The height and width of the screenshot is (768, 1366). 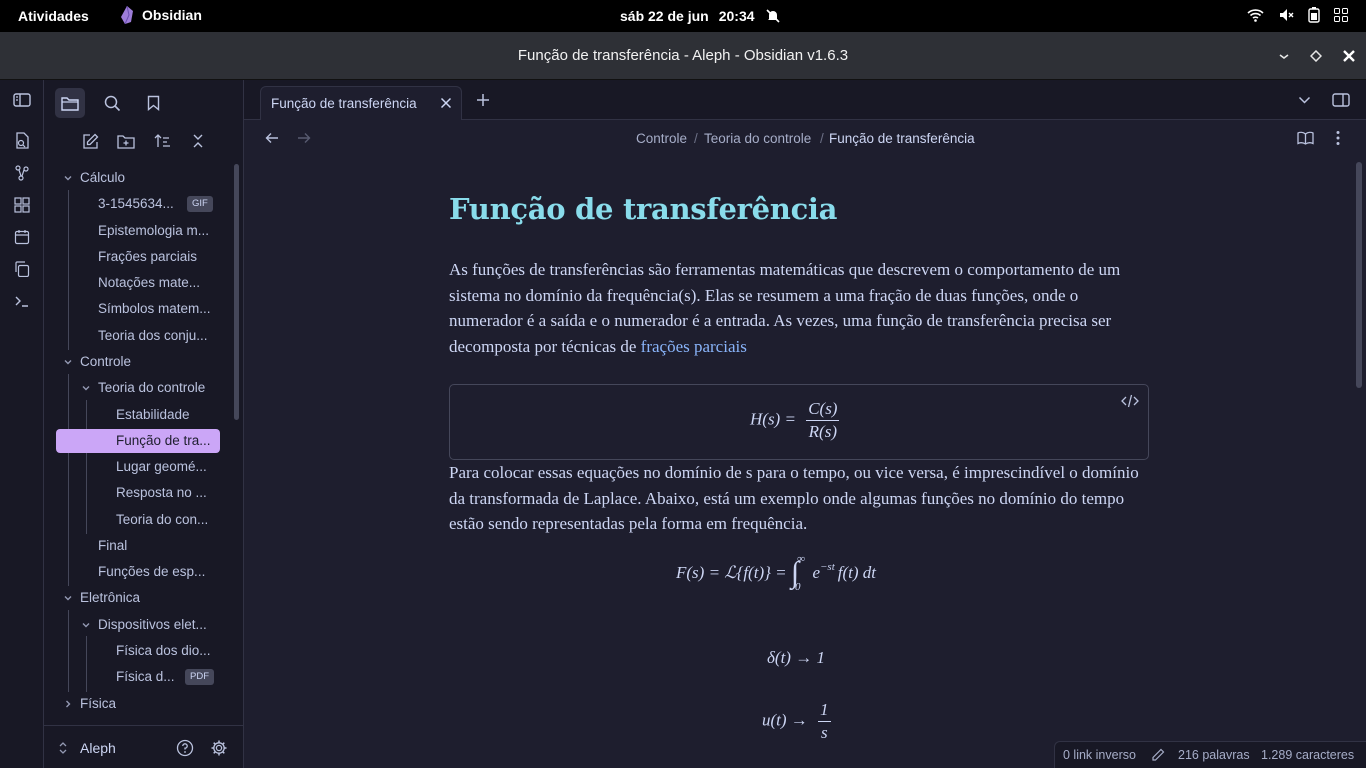 What do you see at coordinates (1308, 755) in the screenshot?
I see `character-count: 1.289 caracteres` at bounding box center [1308, 755].